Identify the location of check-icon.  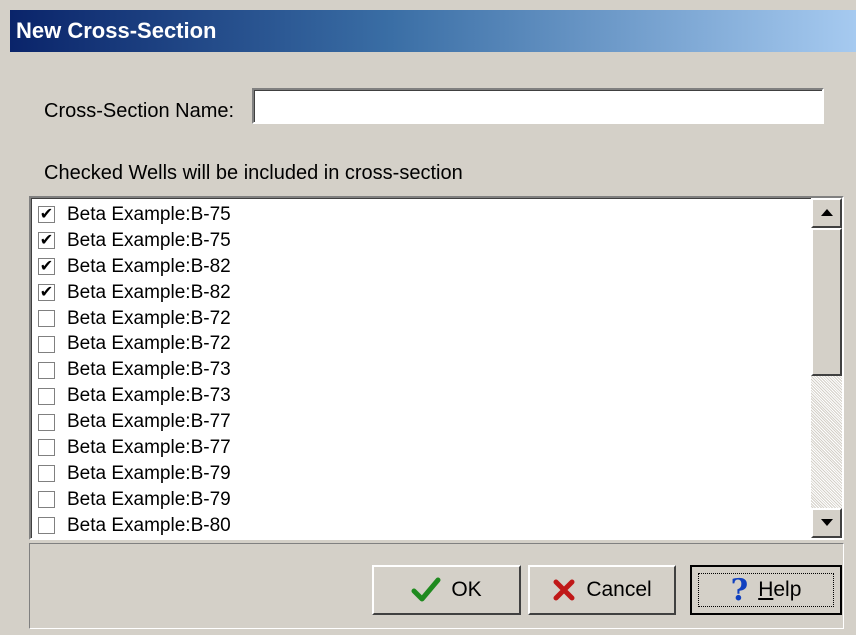
(426, 590).